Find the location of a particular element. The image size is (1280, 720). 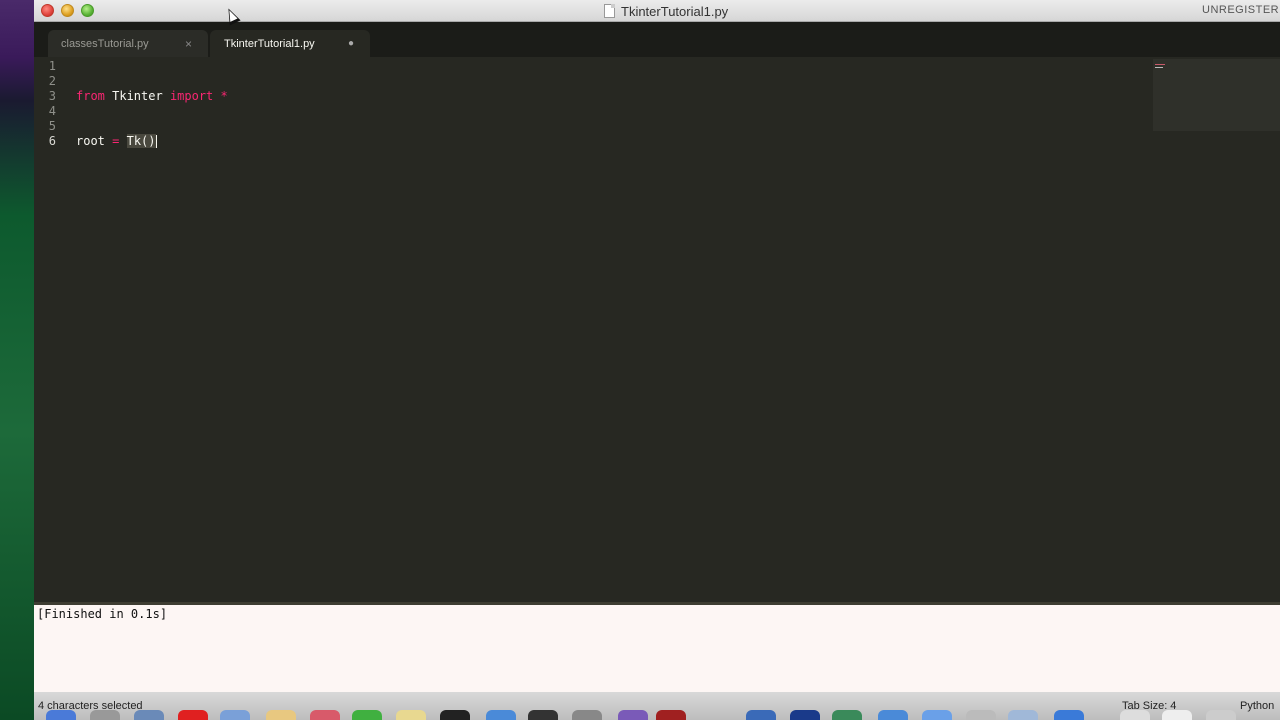

selected-call: Tk() is located at coordinates (141, 141).